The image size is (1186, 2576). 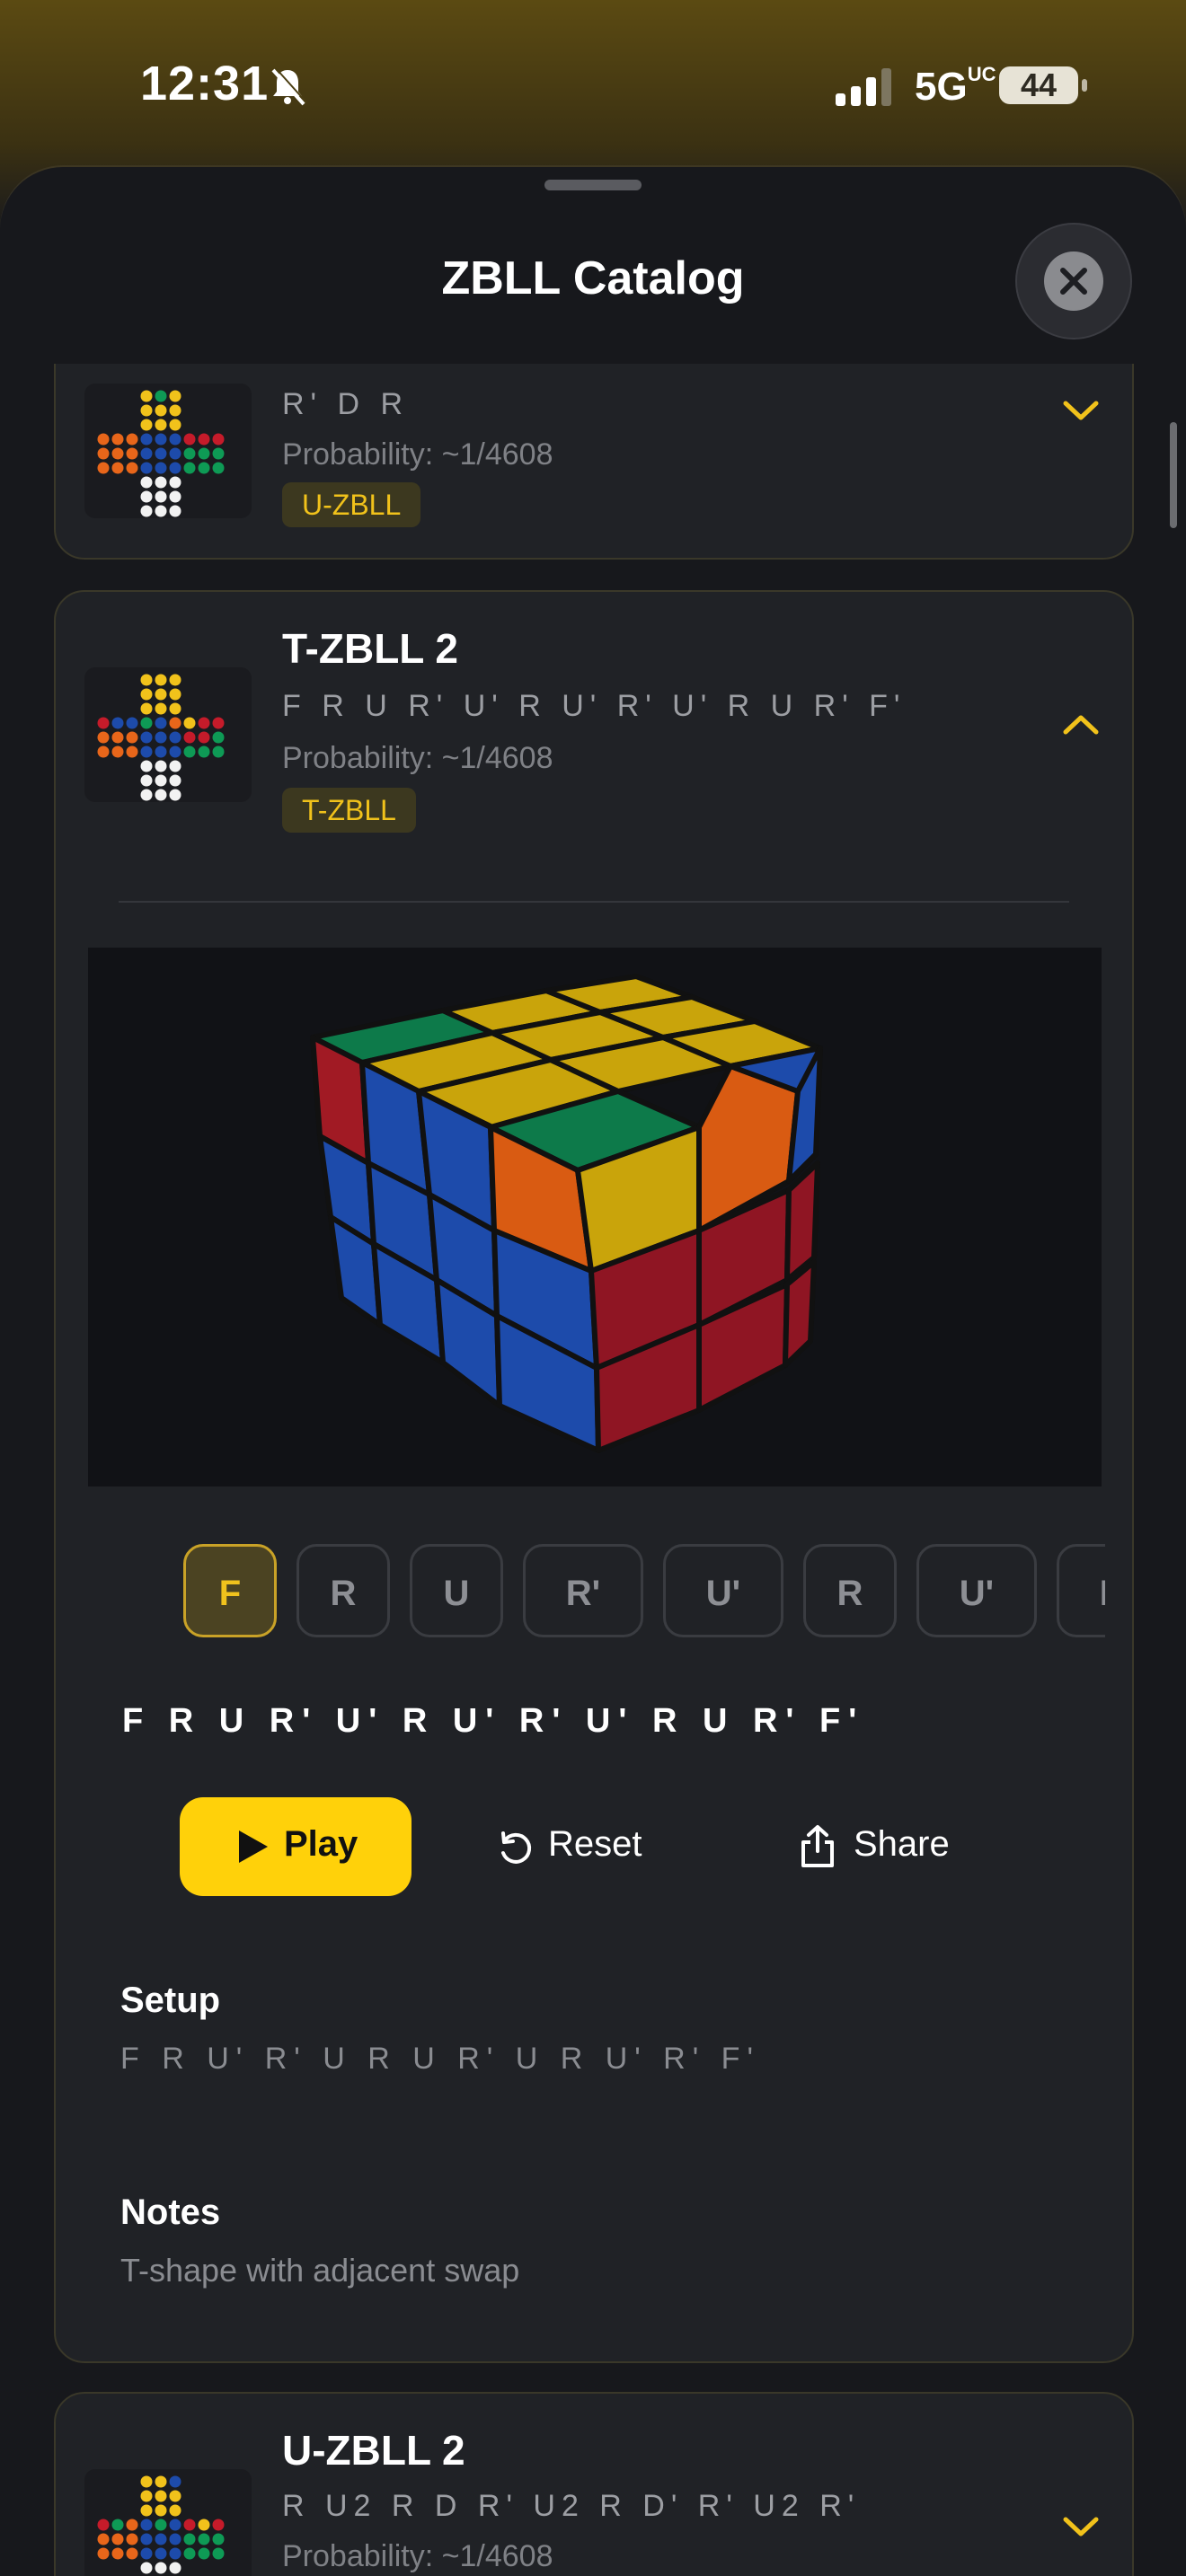 What do you see at coordinates (1080, 723) in the screenshot?
I see `chevron-up-icon` at bounding box center [1080, 723].